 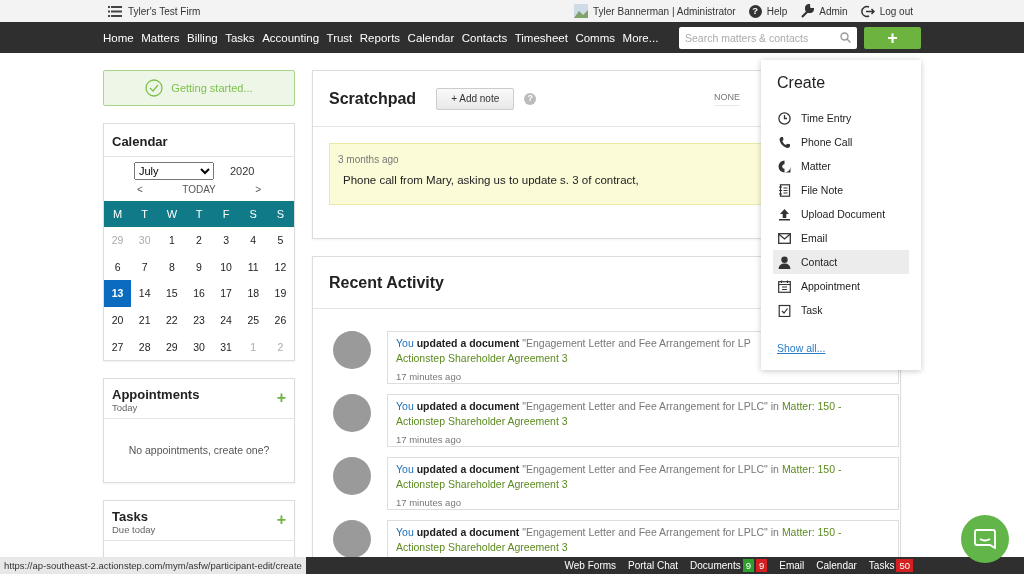 I want to click on weekday-label: W, so click(x=172, y=214).